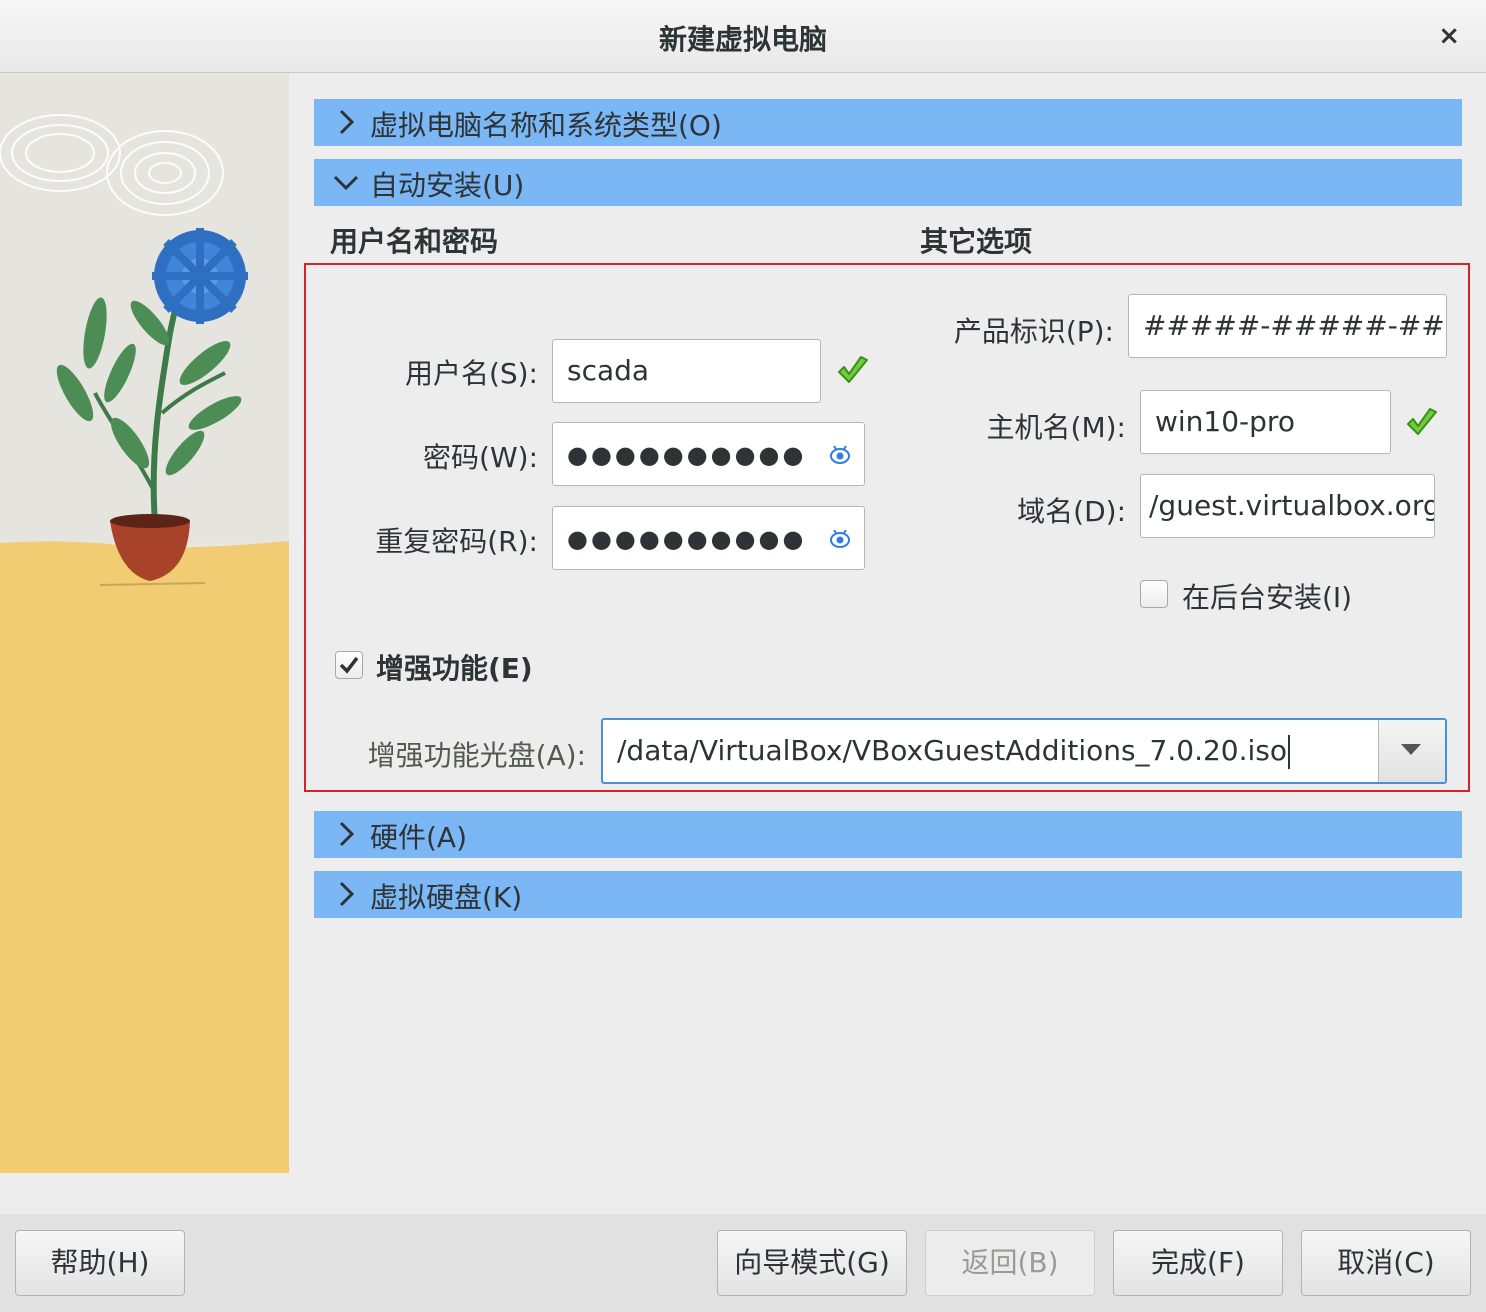 The image size is (1486, 1312). Describe the element at coordinates (1071, 511) in the screenshot. I see `domain-label: 域名(D):` at that location.